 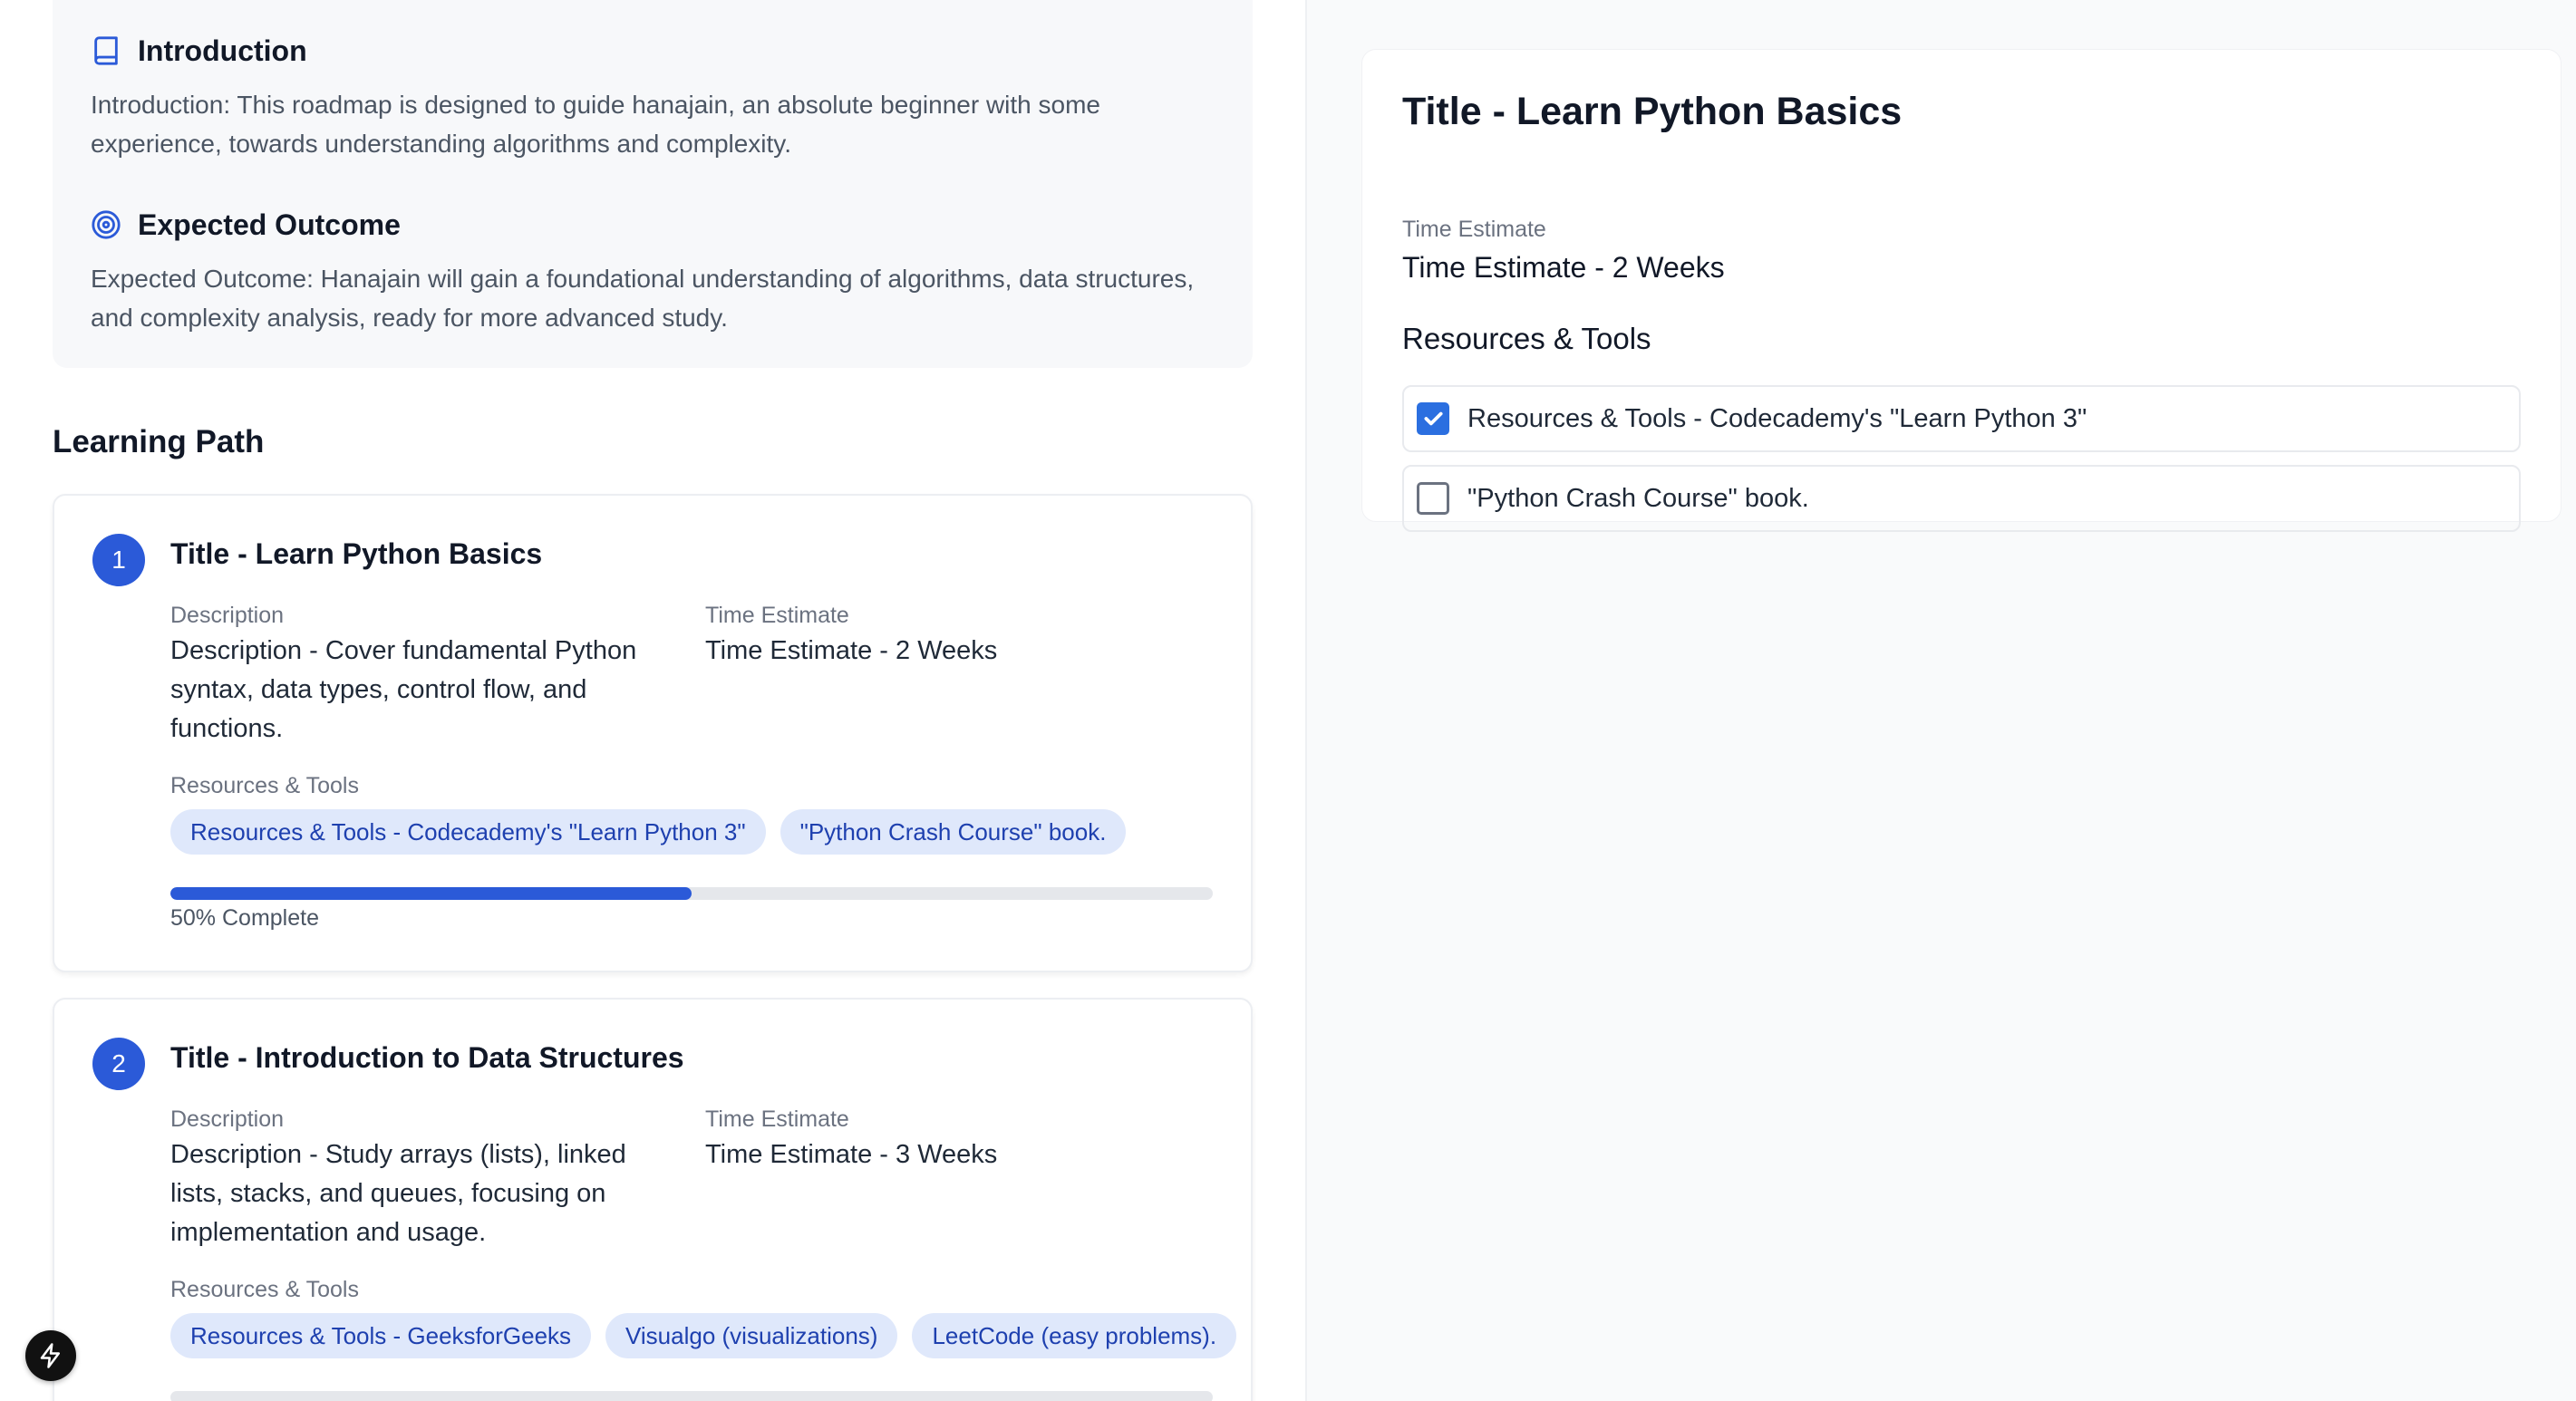 What do you see at coordinates (751, 1335) in the screenshot?
I see `resource-chip: Visualgo (visualizations)` at bounding box center [751, 1335].